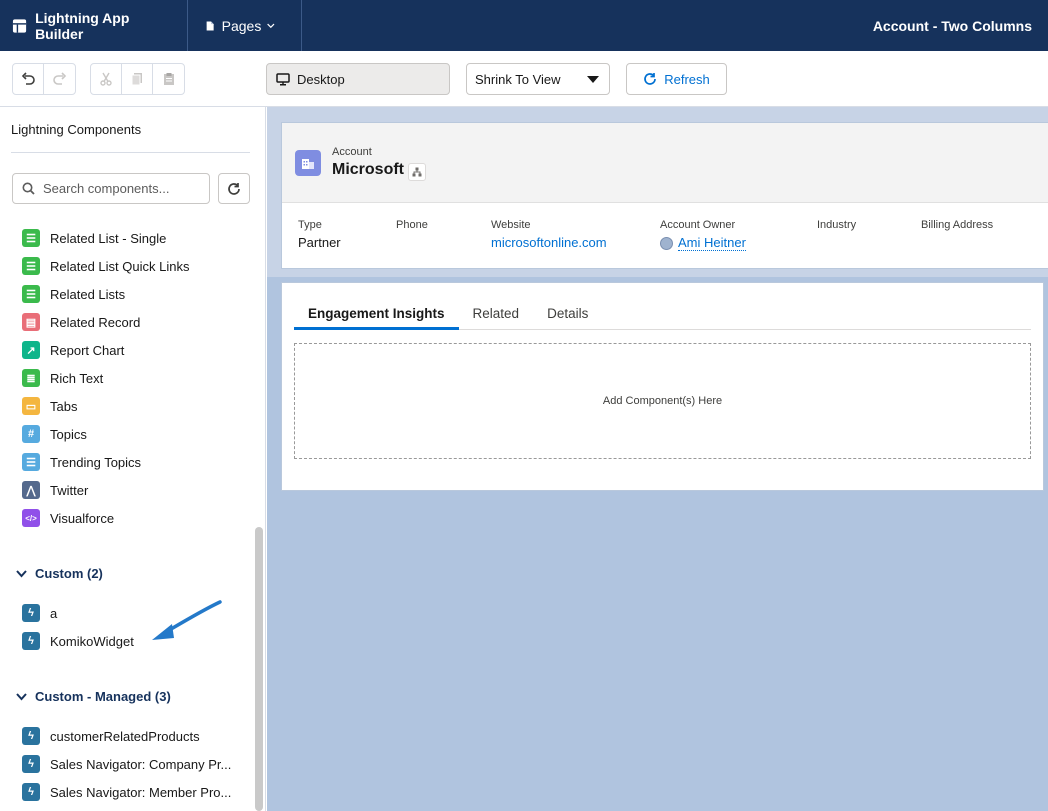 This screenshot has width=1048, height=811. What do you see at coordinates (87, 350) in the screenshot?
I see `component-item-label: Report Chart` at bounding box center [87, 350].